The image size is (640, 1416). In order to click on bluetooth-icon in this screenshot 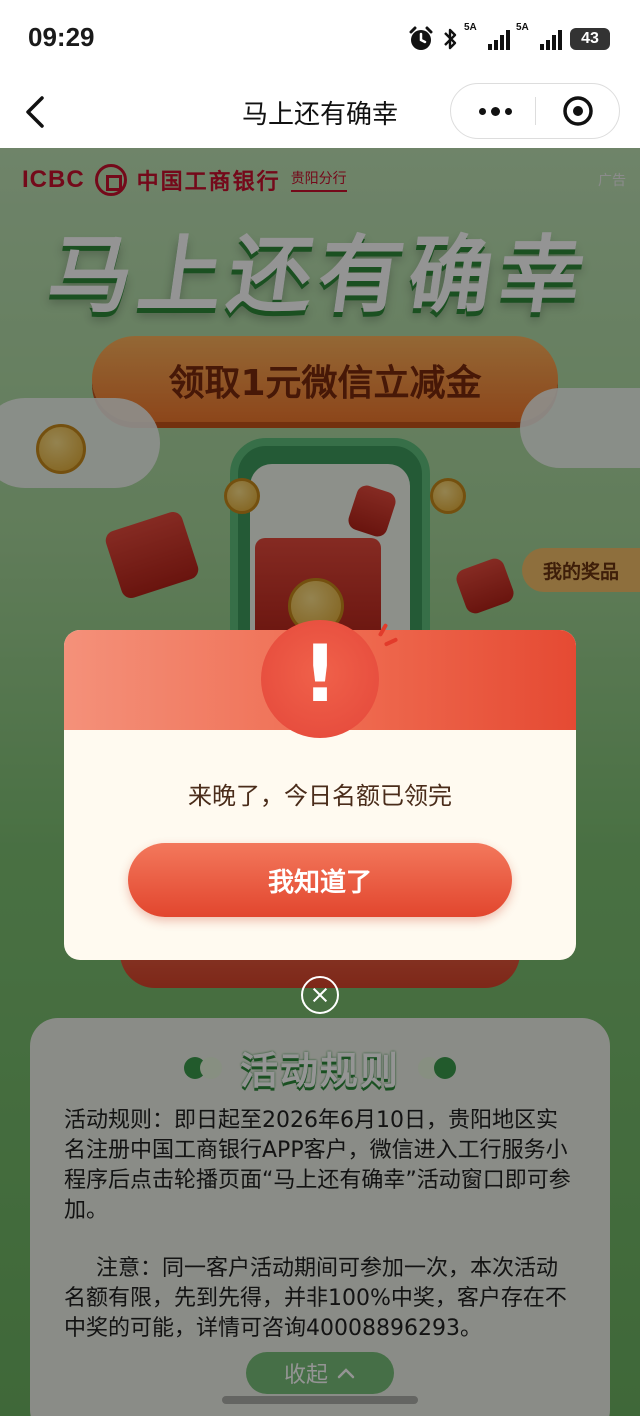, I will do `click(450, 39)`.